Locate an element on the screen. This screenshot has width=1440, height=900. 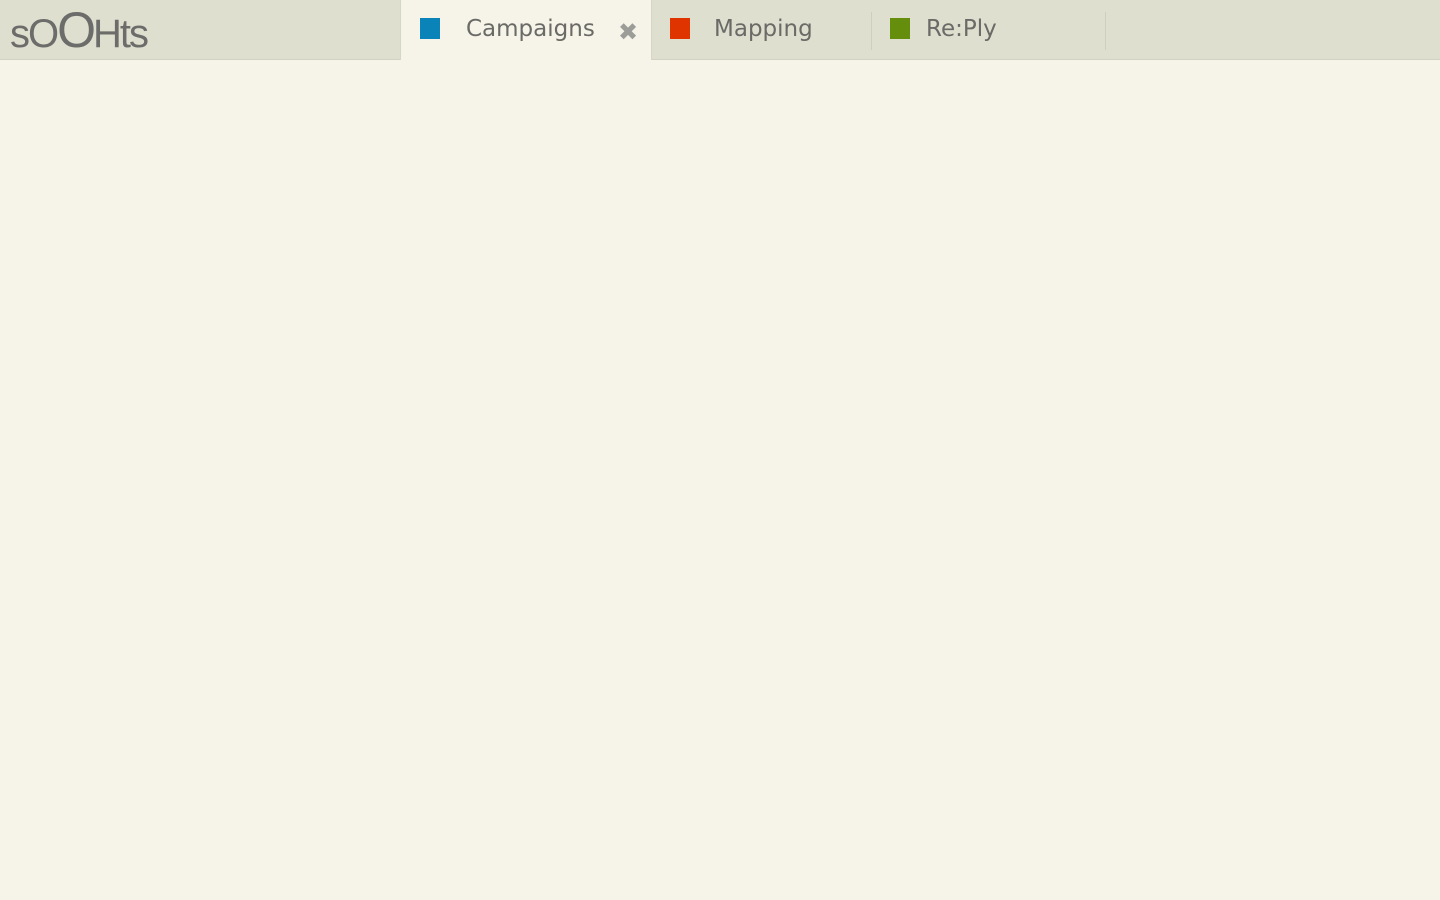
top-bar: sOOHts Campaigns ✖ Mapping Re:Ply is located at coordinates (720, 30).